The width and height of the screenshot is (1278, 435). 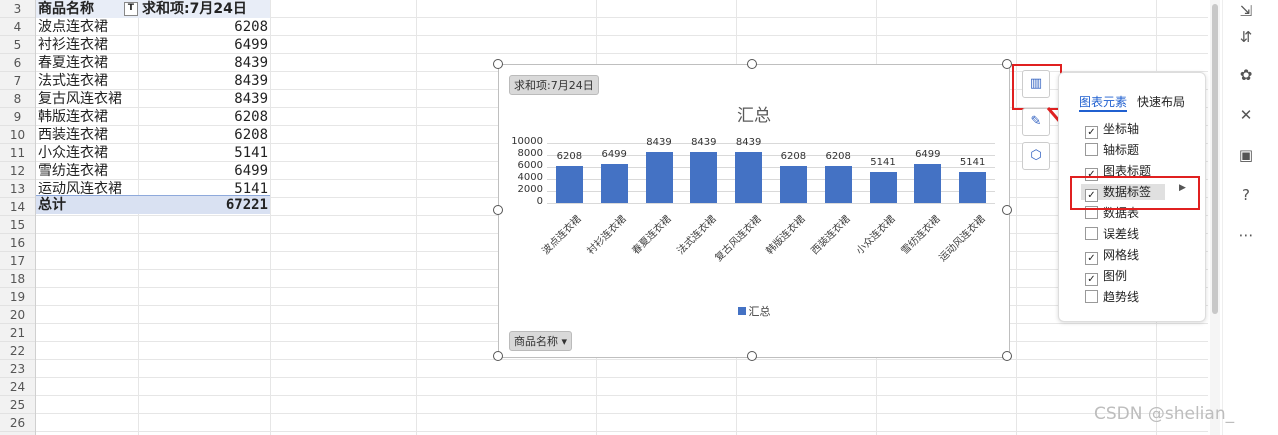 I want to click on arrow-icon: ⇲, so click(x=1246, y=11).